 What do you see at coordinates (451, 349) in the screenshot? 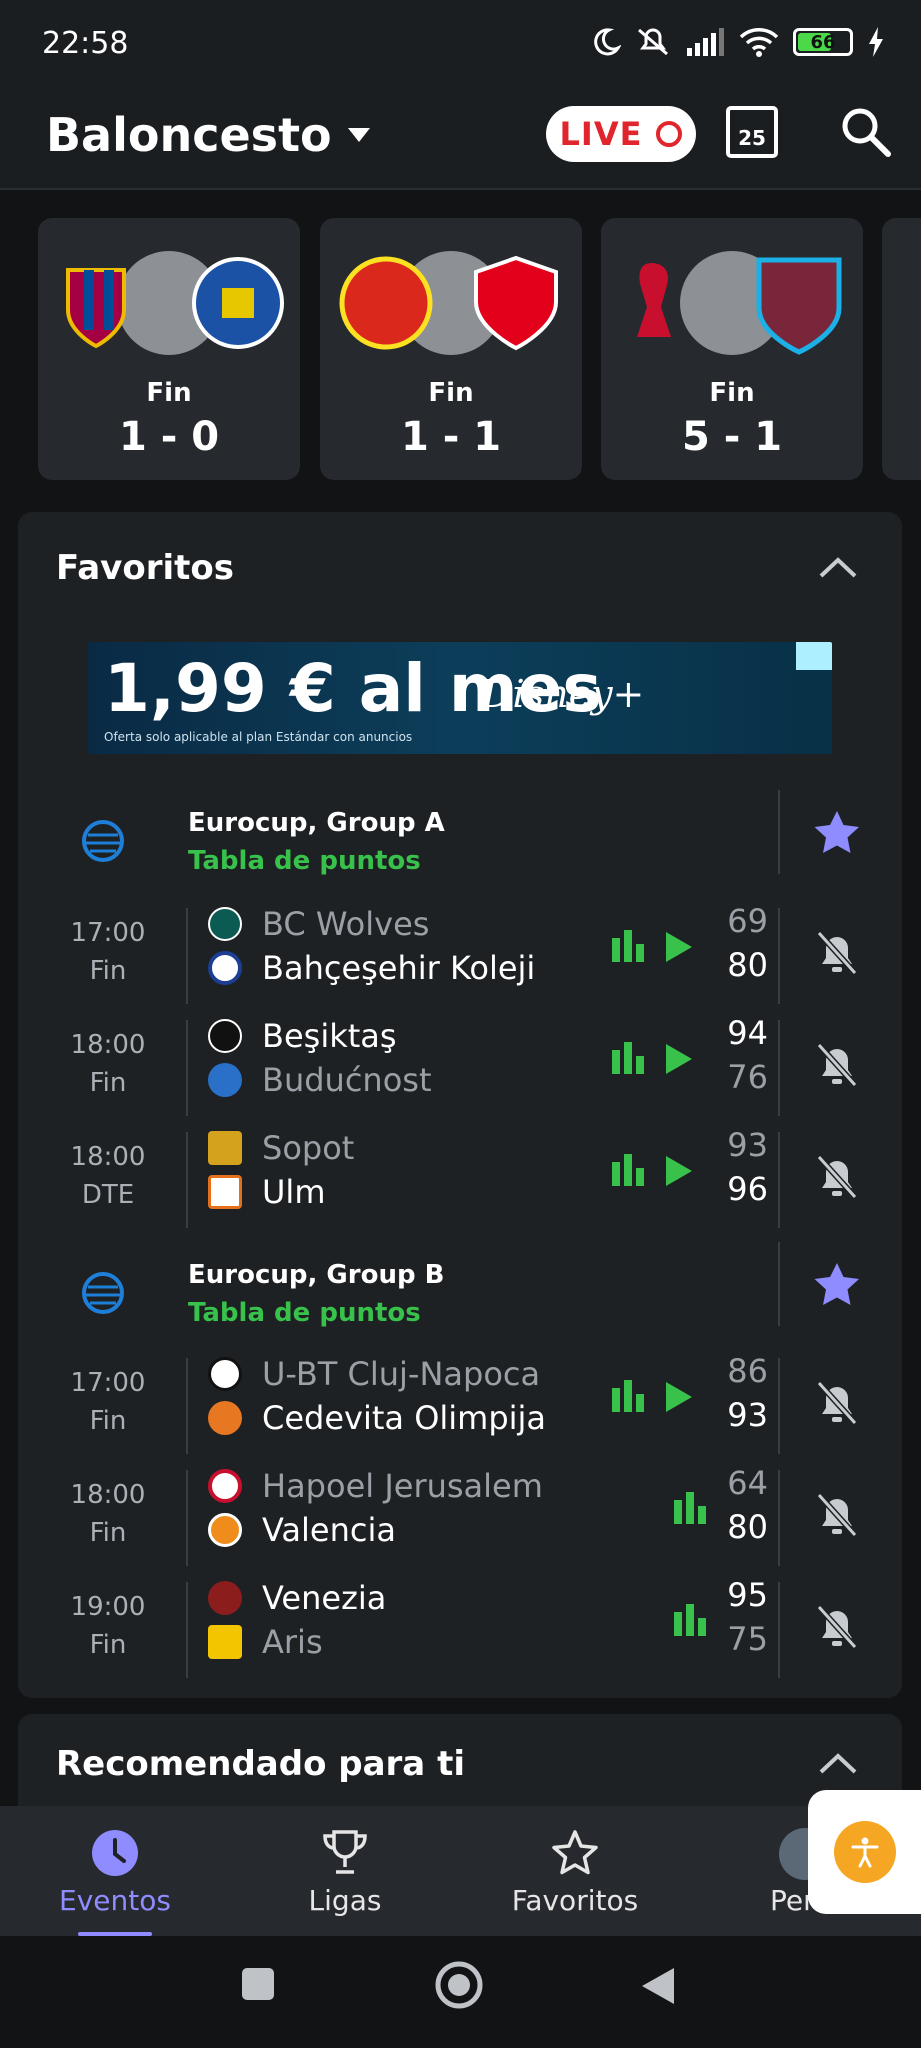
I see `match-card: Fin 1 - 1` at bounding box center [451, 349].